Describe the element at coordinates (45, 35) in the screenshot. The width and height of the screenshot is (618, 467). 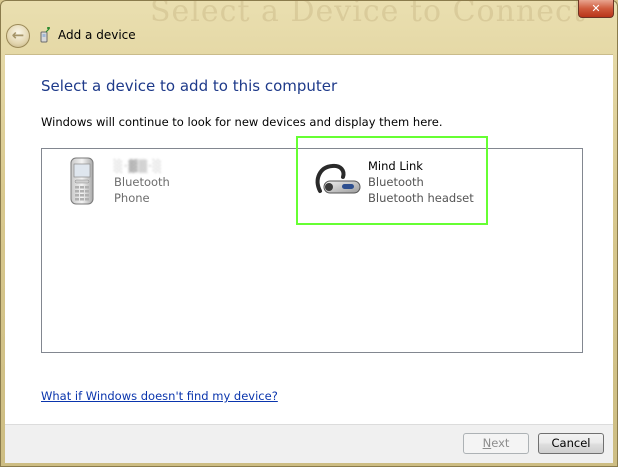
I see `add-device-icon` at that location.